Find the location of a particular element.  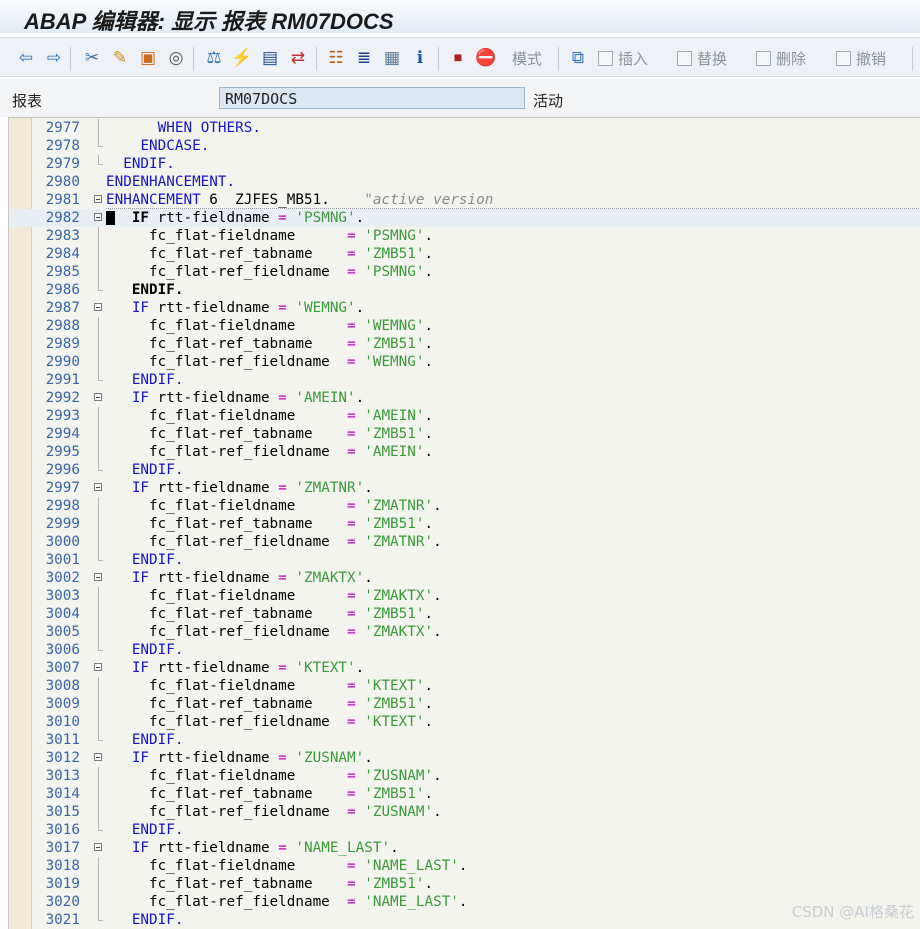

code-line: 2990 fc_flat-ref_fieldname = 'WEMNG'. is located at coordinates (464, 362).